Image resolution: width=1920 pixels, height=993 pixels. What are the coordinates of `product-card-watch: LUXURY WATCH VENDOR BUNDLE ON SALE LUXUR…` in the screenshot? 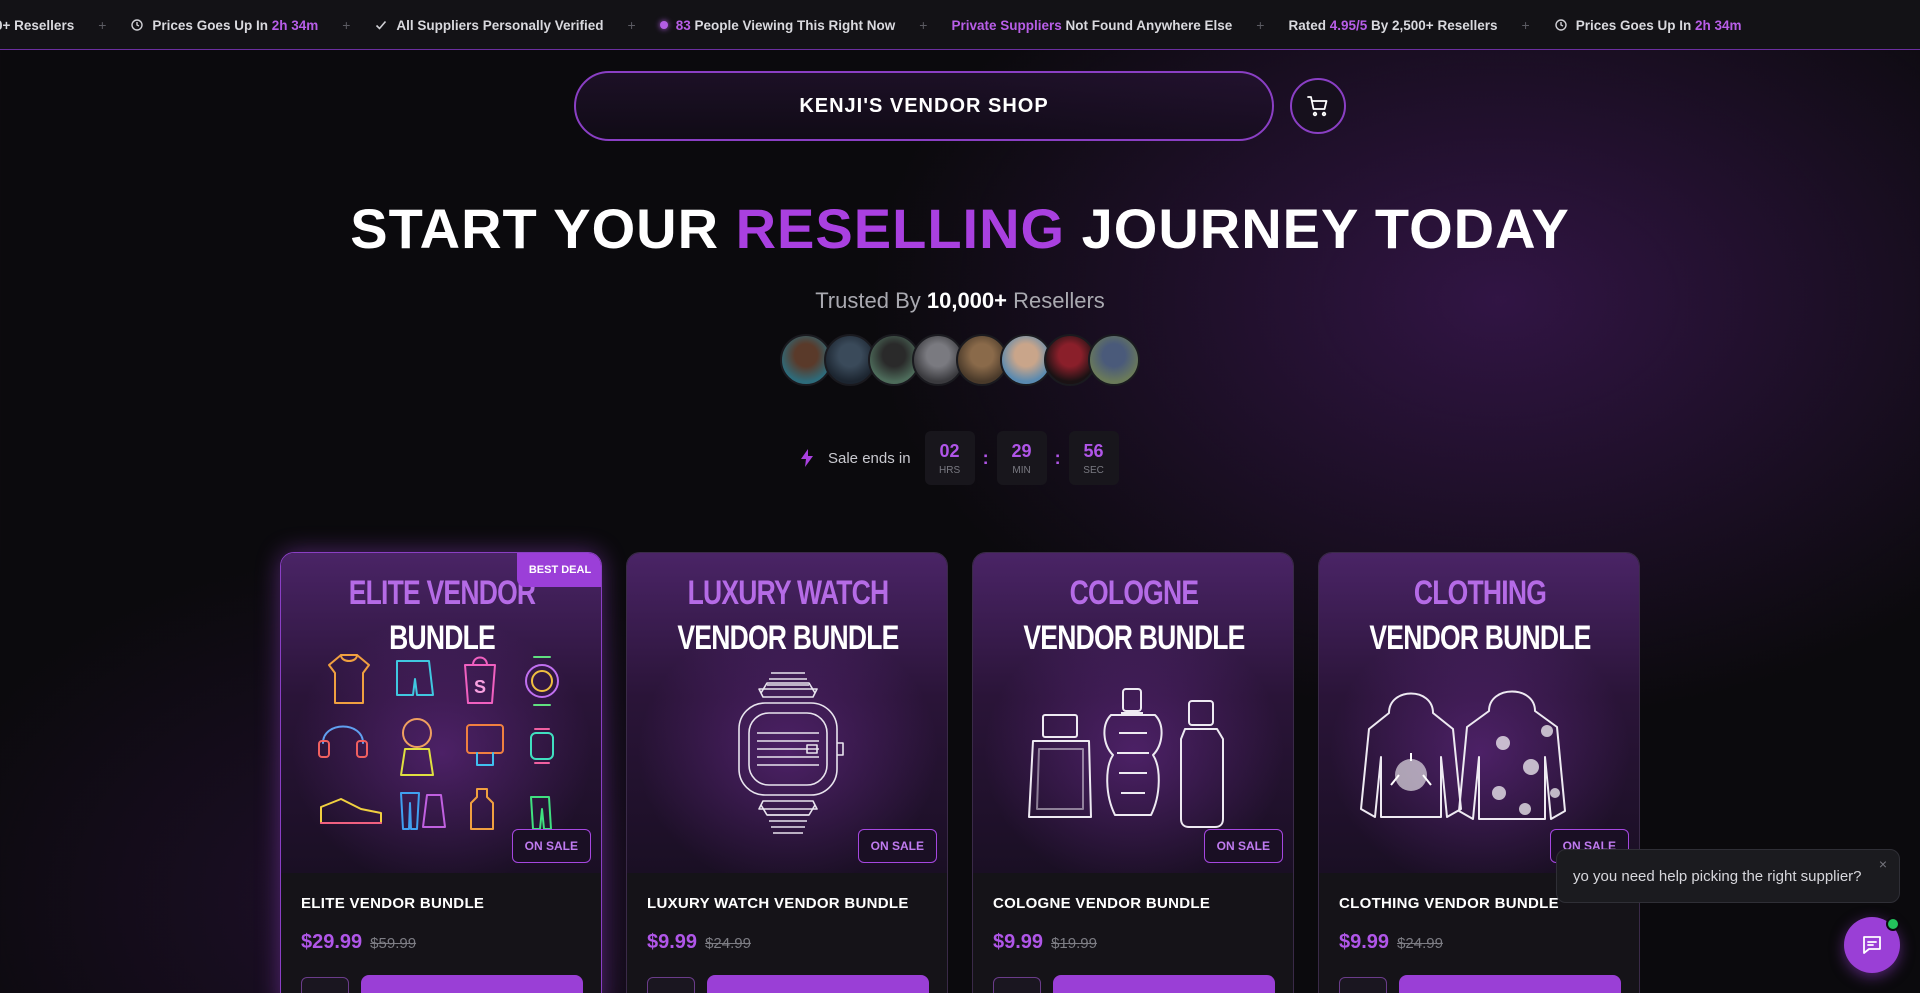 It's located at (787, 772).